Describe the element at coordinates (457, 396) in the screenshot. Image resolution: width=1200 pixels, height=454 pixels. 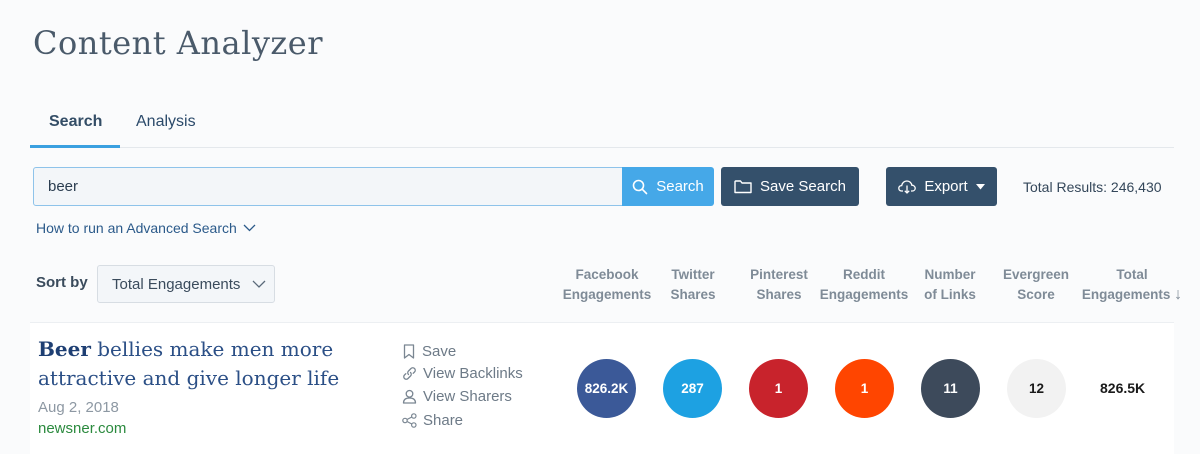
I see `view-sharers-action: View Sharers` at that location.